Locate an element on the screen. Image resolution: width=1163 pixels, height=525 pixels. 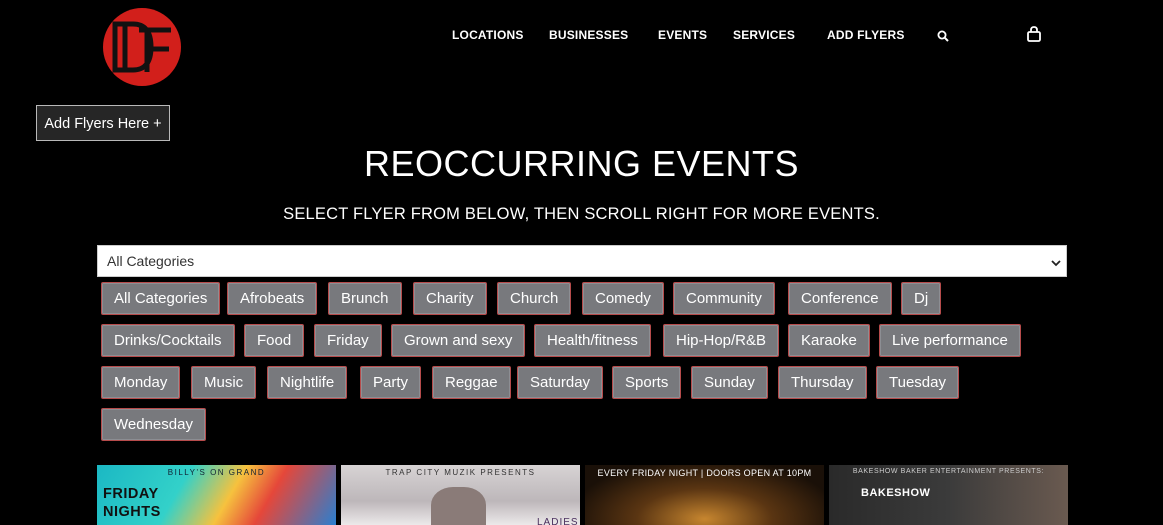
tag-church: Church is located at coordinates (534, 298).